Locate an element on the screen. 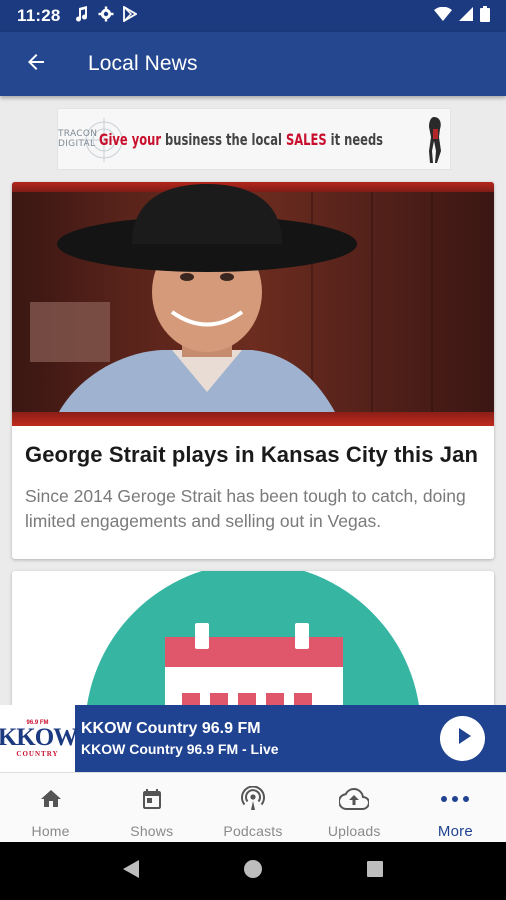 The width and height of the screenshot is (506, 900). nav-label-uploads: Uploads is located at coordinates (354, 831).